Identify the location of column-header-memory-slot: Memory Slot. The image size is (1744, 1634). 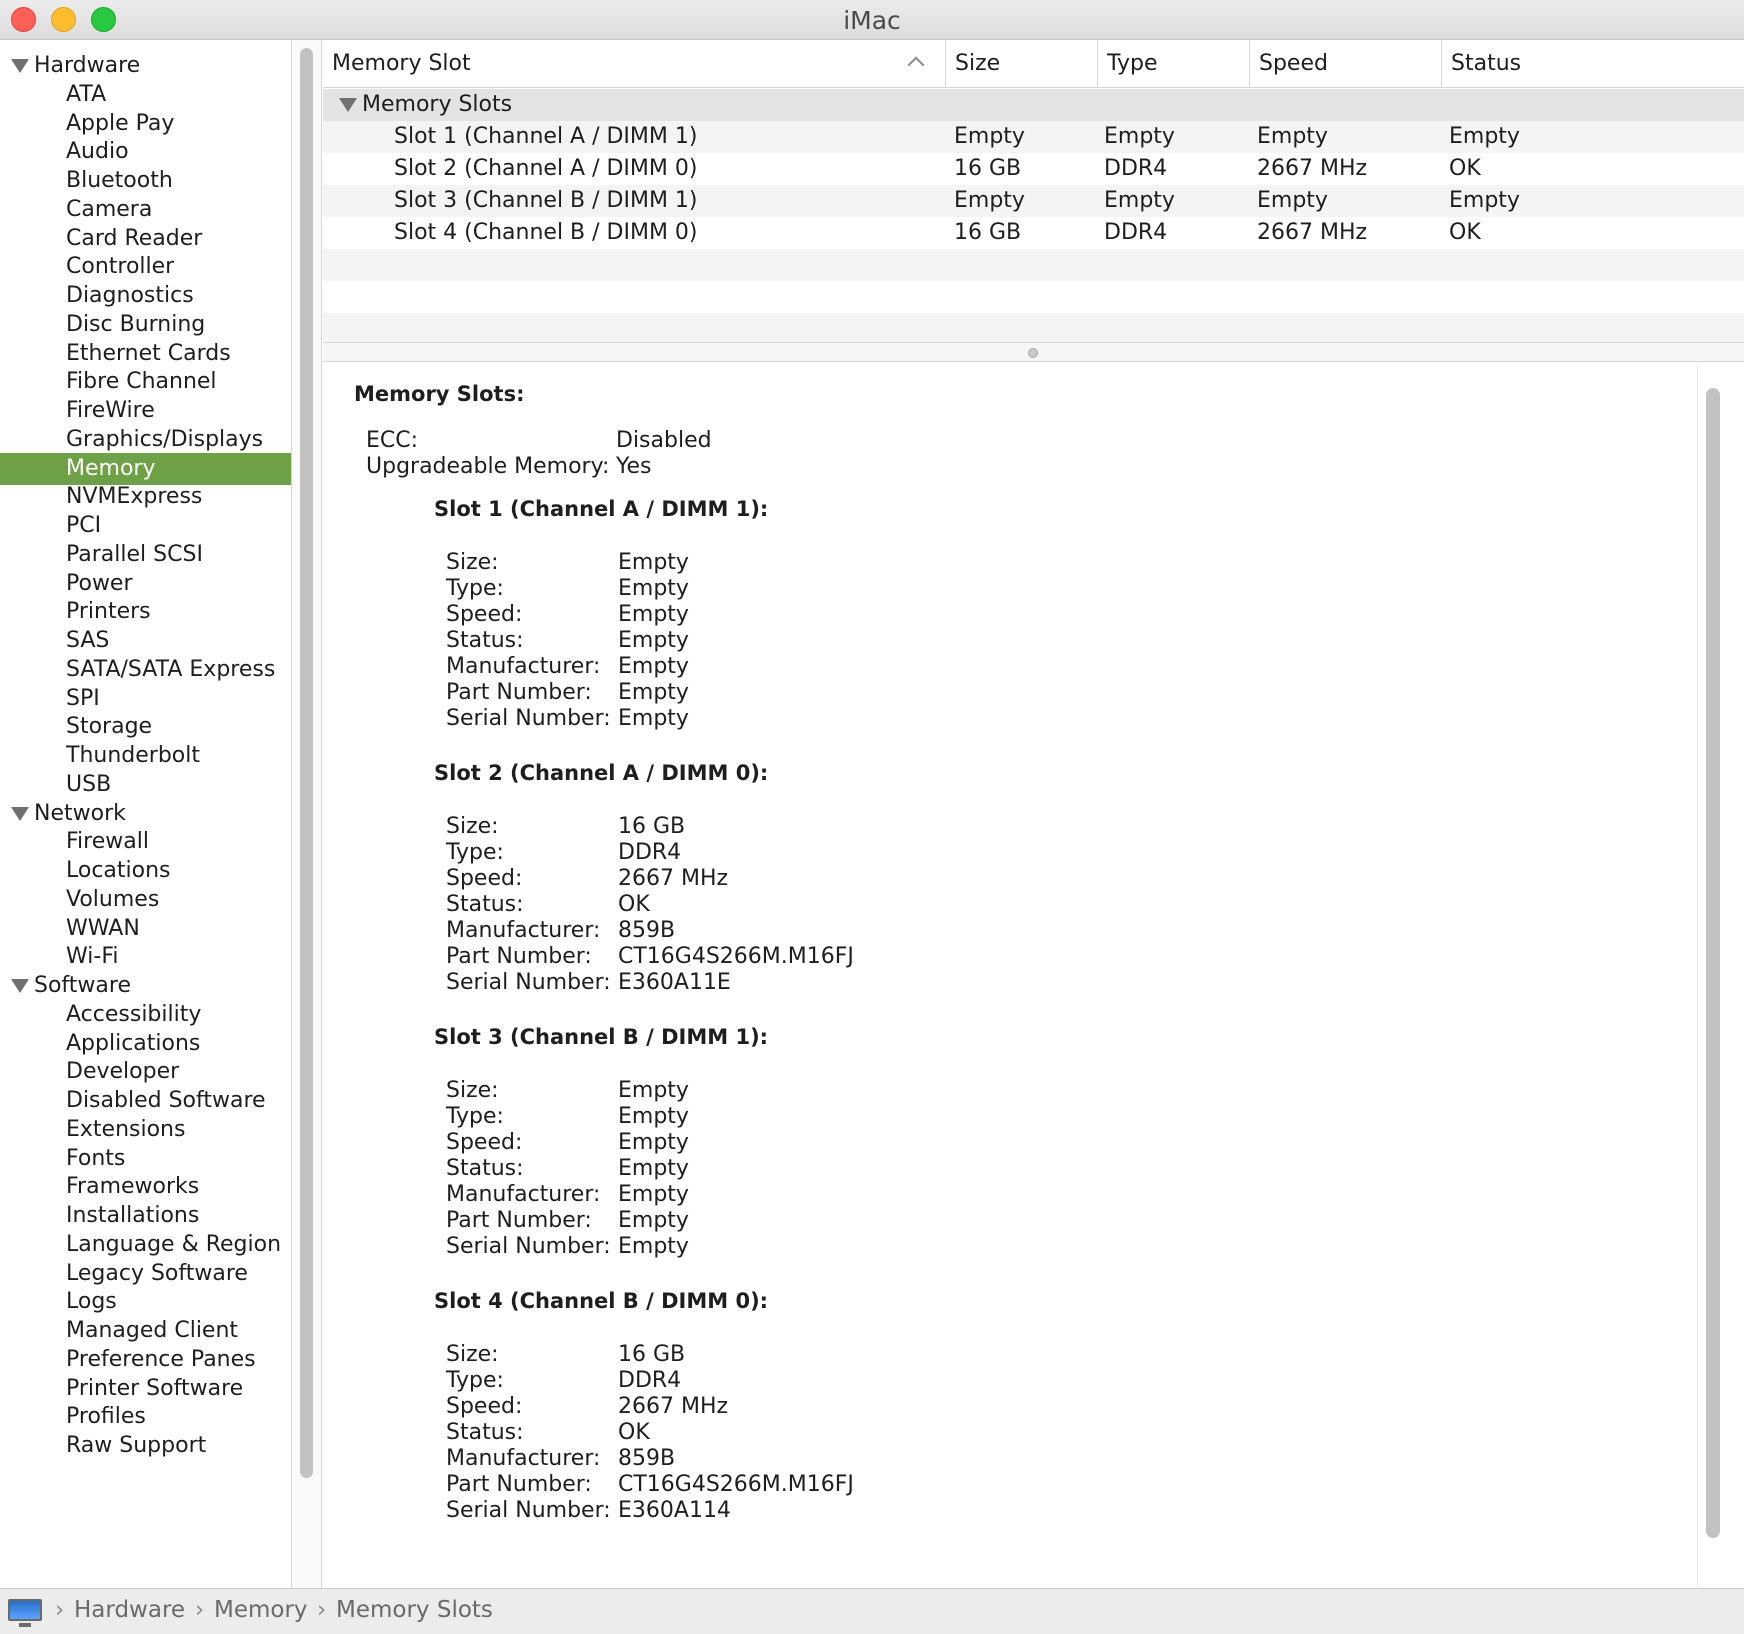
(634, 64).